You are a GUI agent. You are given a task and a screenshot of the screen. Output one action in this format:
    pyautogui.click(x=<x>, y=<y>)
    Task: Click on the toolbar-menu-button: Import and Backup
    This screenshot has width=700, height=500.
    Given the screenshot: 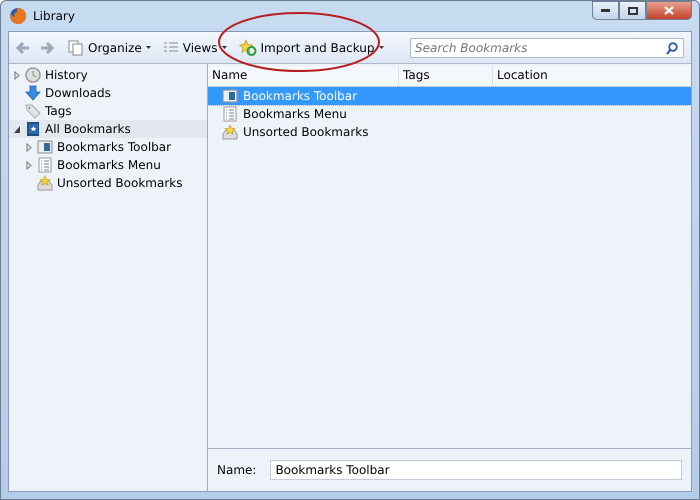 What is the action you would take?
    pyautogui.click(x=311, y=47)
    